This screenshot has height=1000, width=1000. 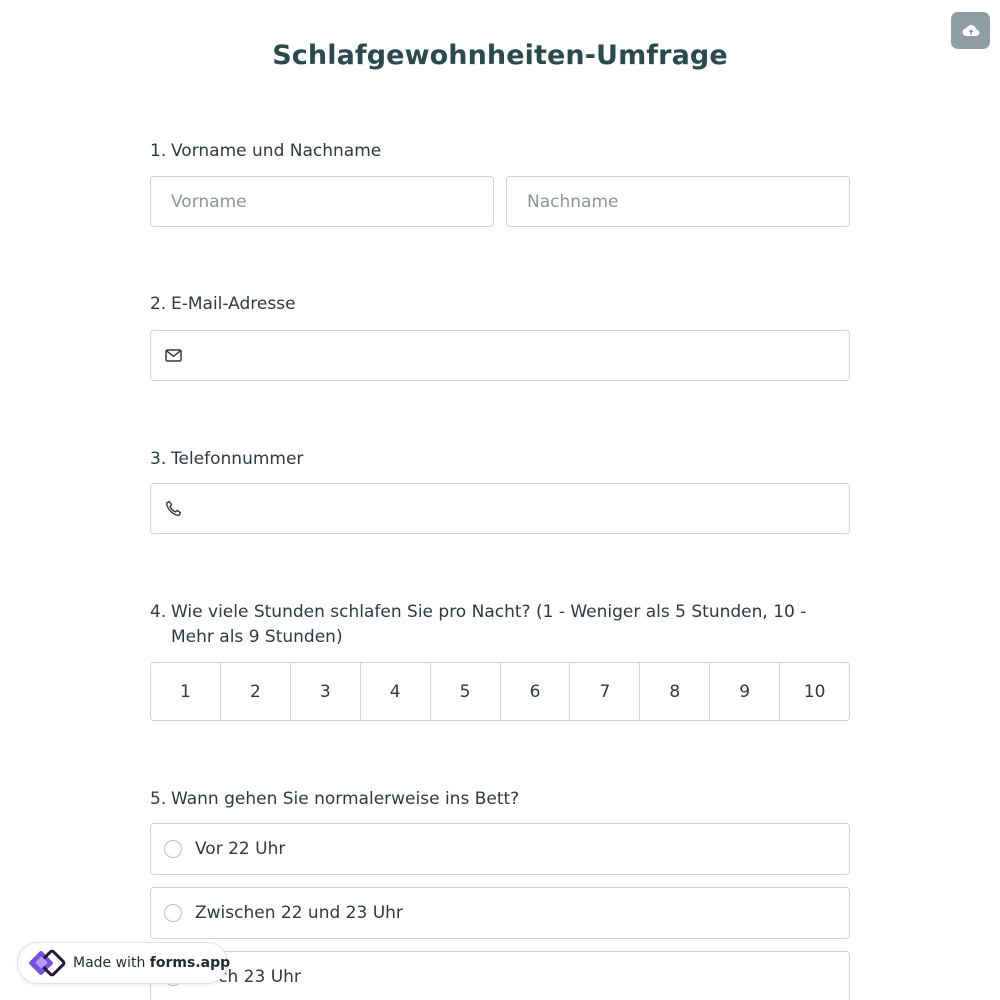 I want to click on question-number: 1., so click(x=158, y=151).